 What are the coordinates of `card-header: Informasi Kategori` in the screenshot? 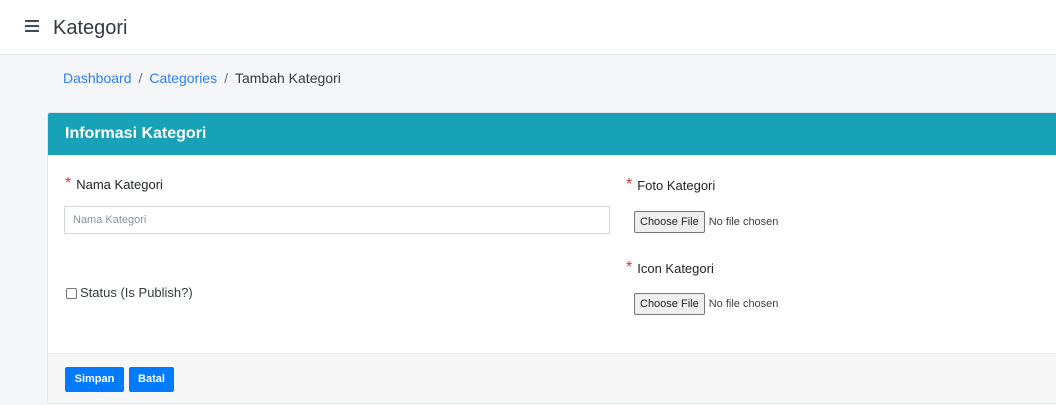 It's located at (552, 134).